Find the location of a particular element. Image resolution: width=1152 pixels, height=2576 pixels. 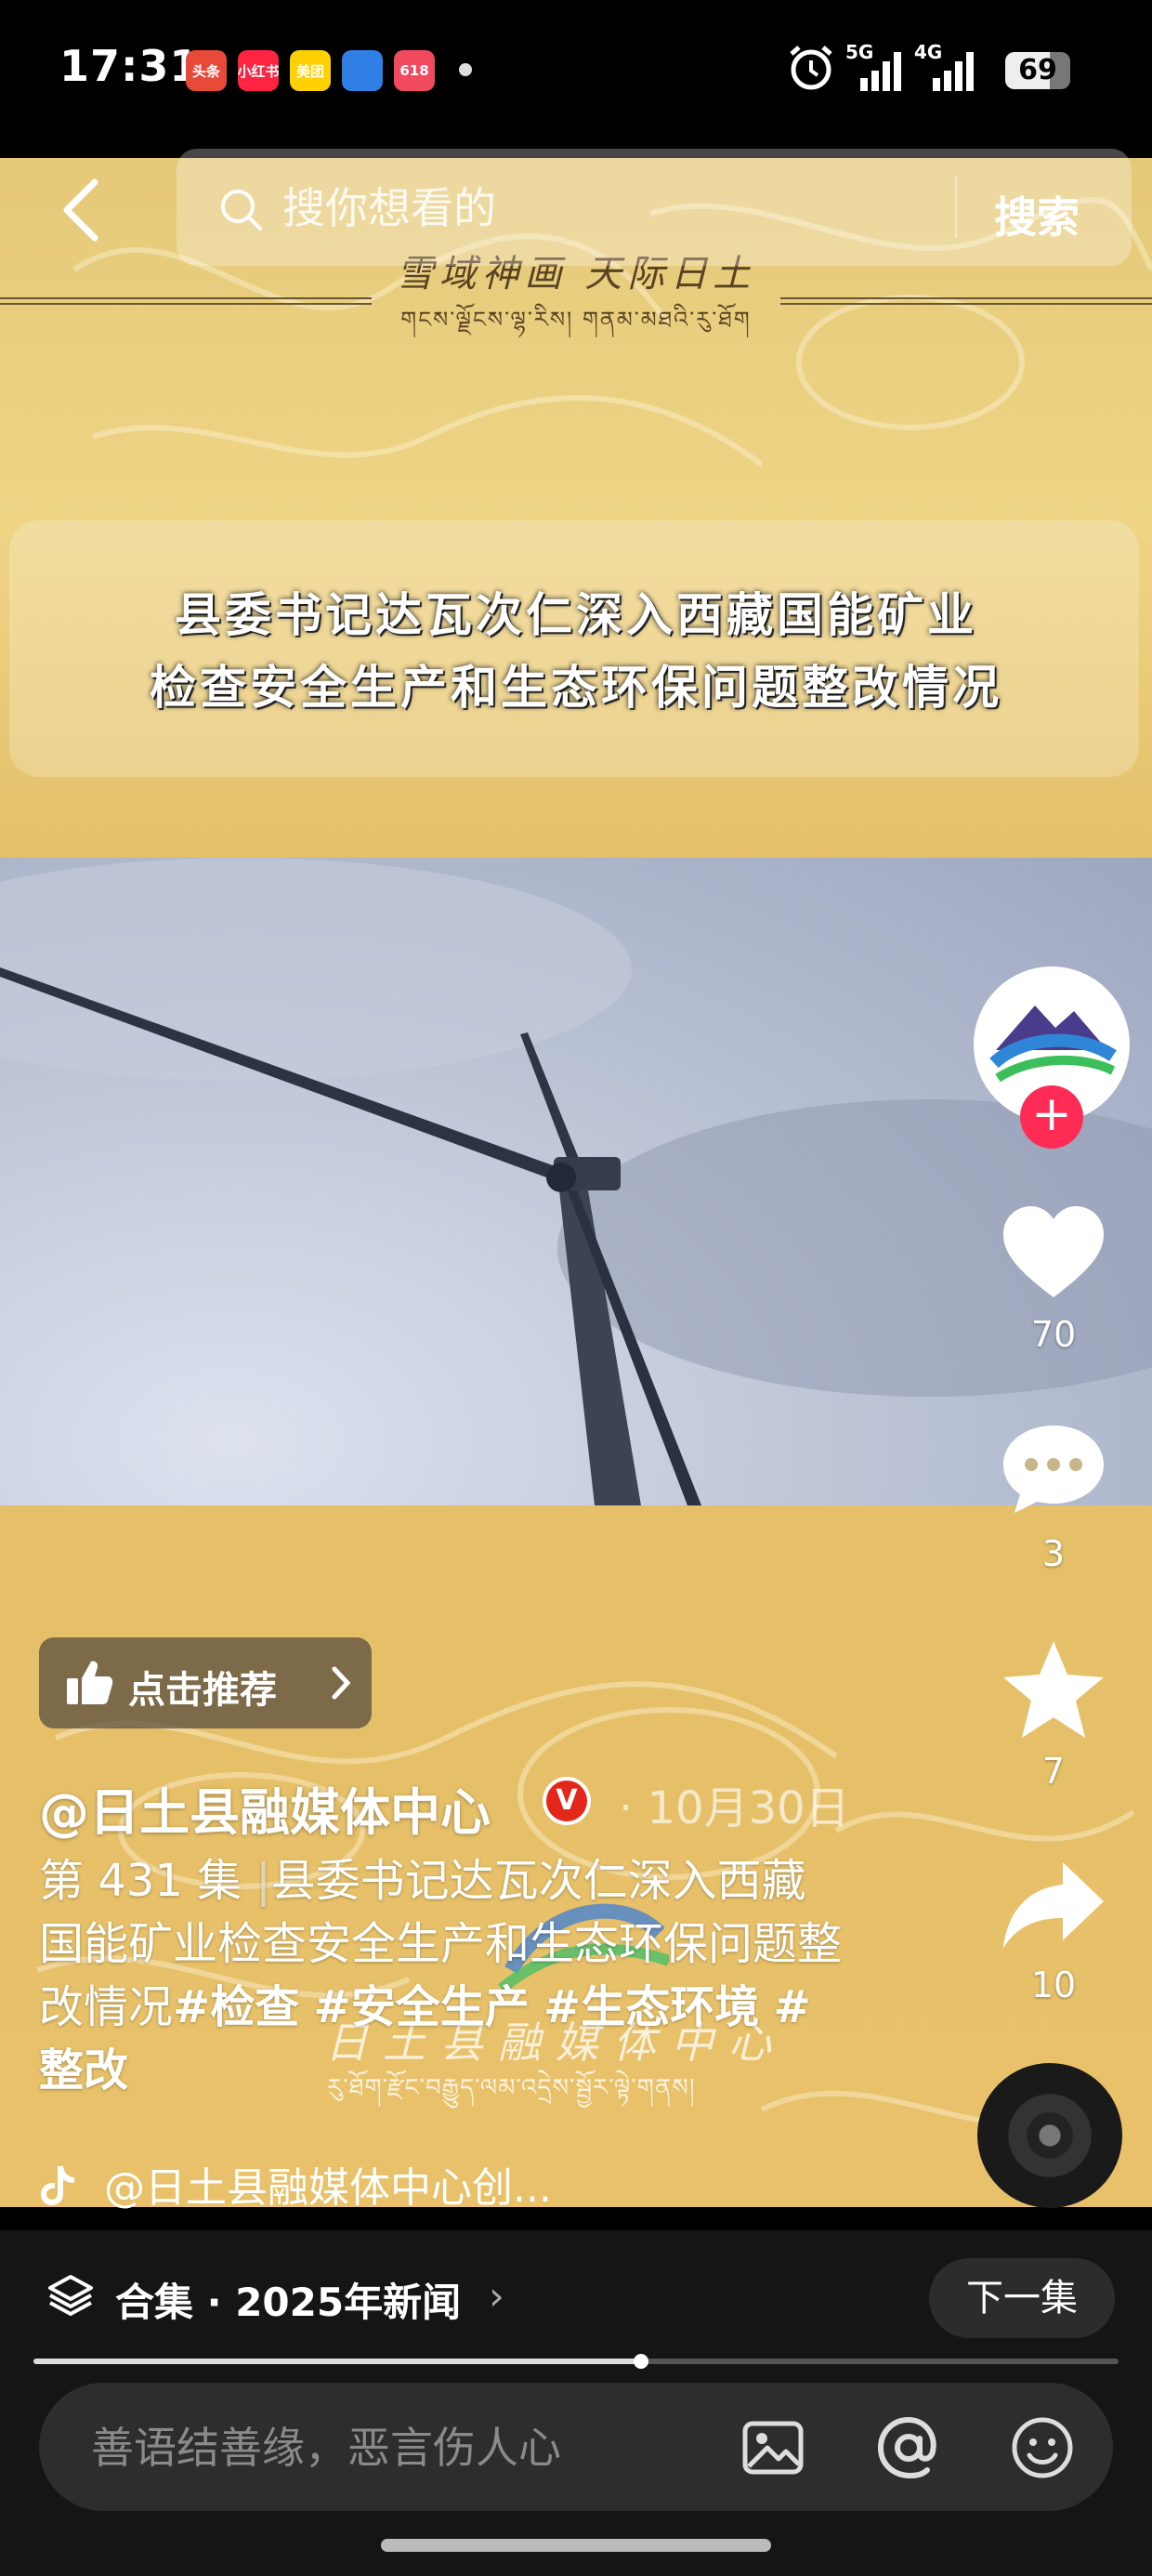

progress-thumb is located at coordinates (641, 2361).